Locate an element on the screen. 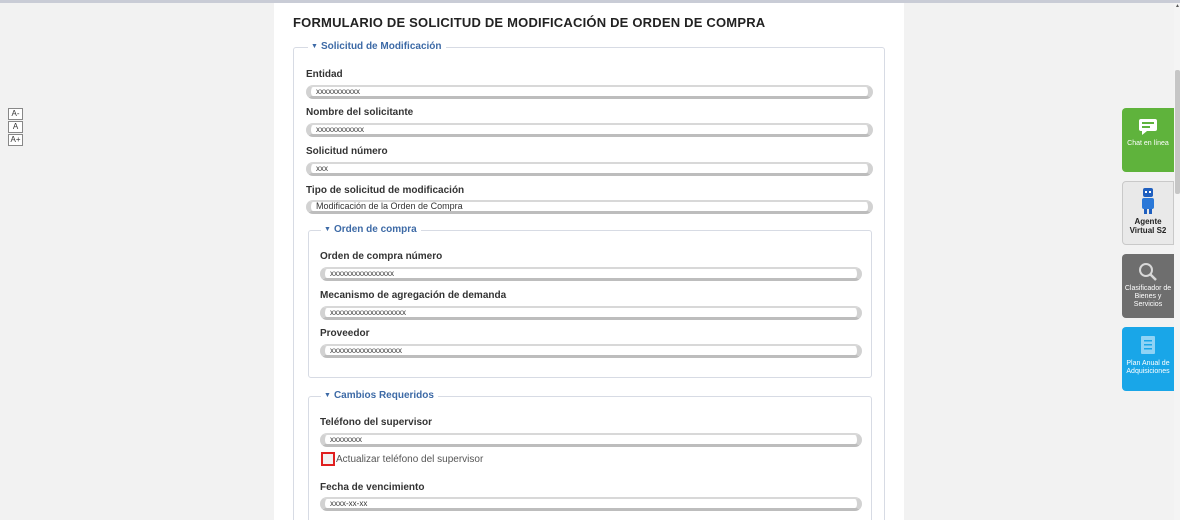  font-decrease-button: A- is located at coordinates (15, 114).